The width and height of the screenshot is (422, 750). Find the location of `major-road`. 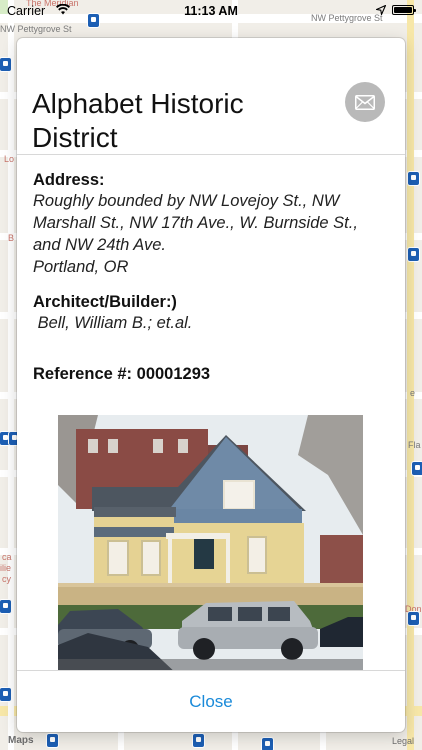

major-road is located at coordinates (410, 375).